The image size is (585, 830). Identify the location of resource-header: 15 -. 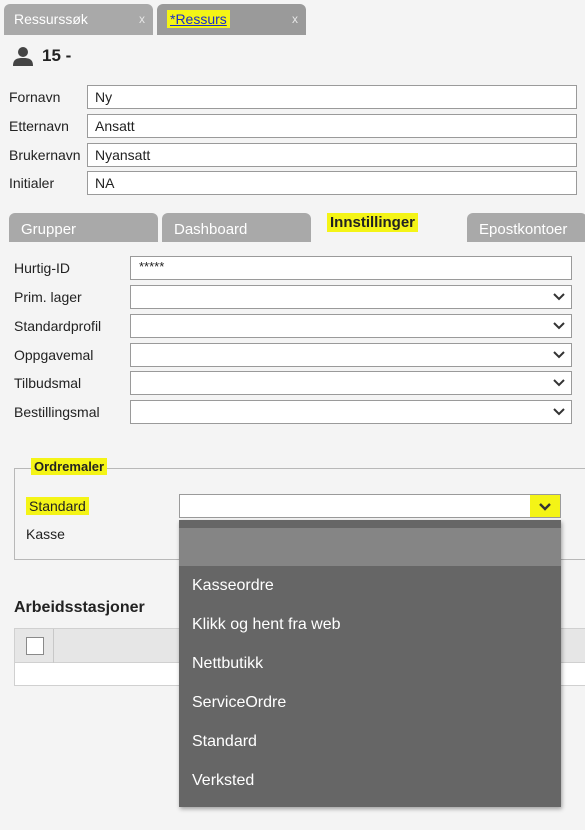
(41, 56).